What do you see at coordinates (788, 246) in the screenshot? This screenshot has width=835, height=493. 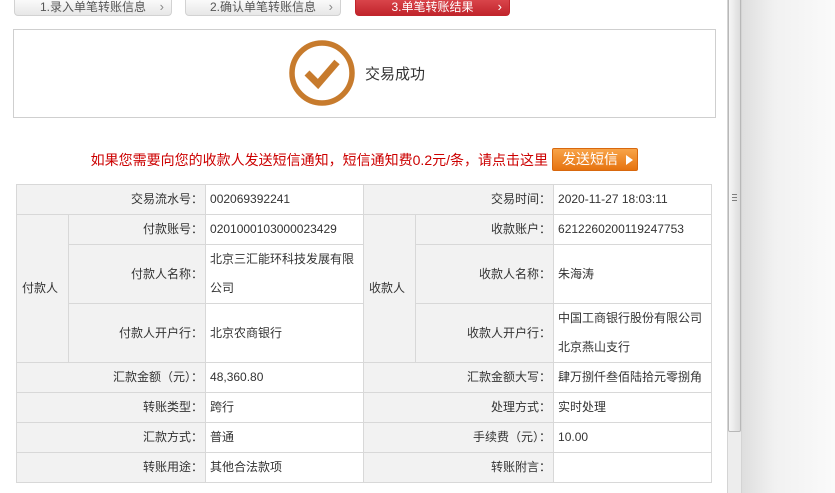 I see `window-background` at bounding box center [788, 246].